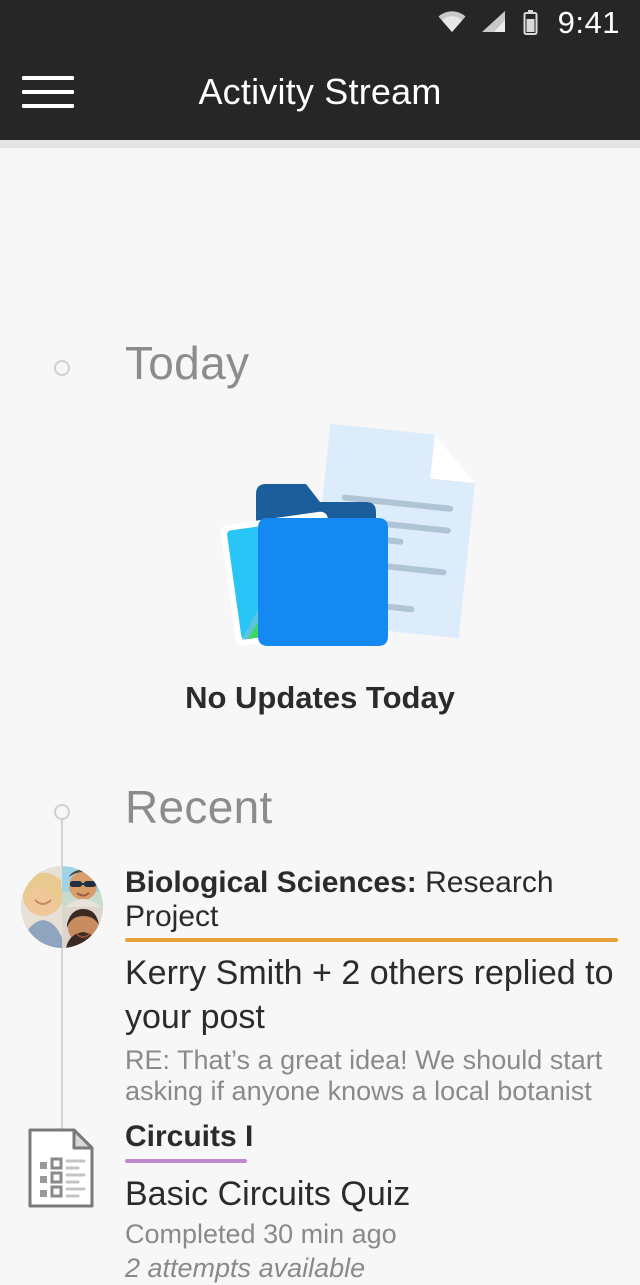  What do you see at coordinates (61, 1168) in the screenshot?
I see `quiz-document-icon` at bounding box center [61, 1168].